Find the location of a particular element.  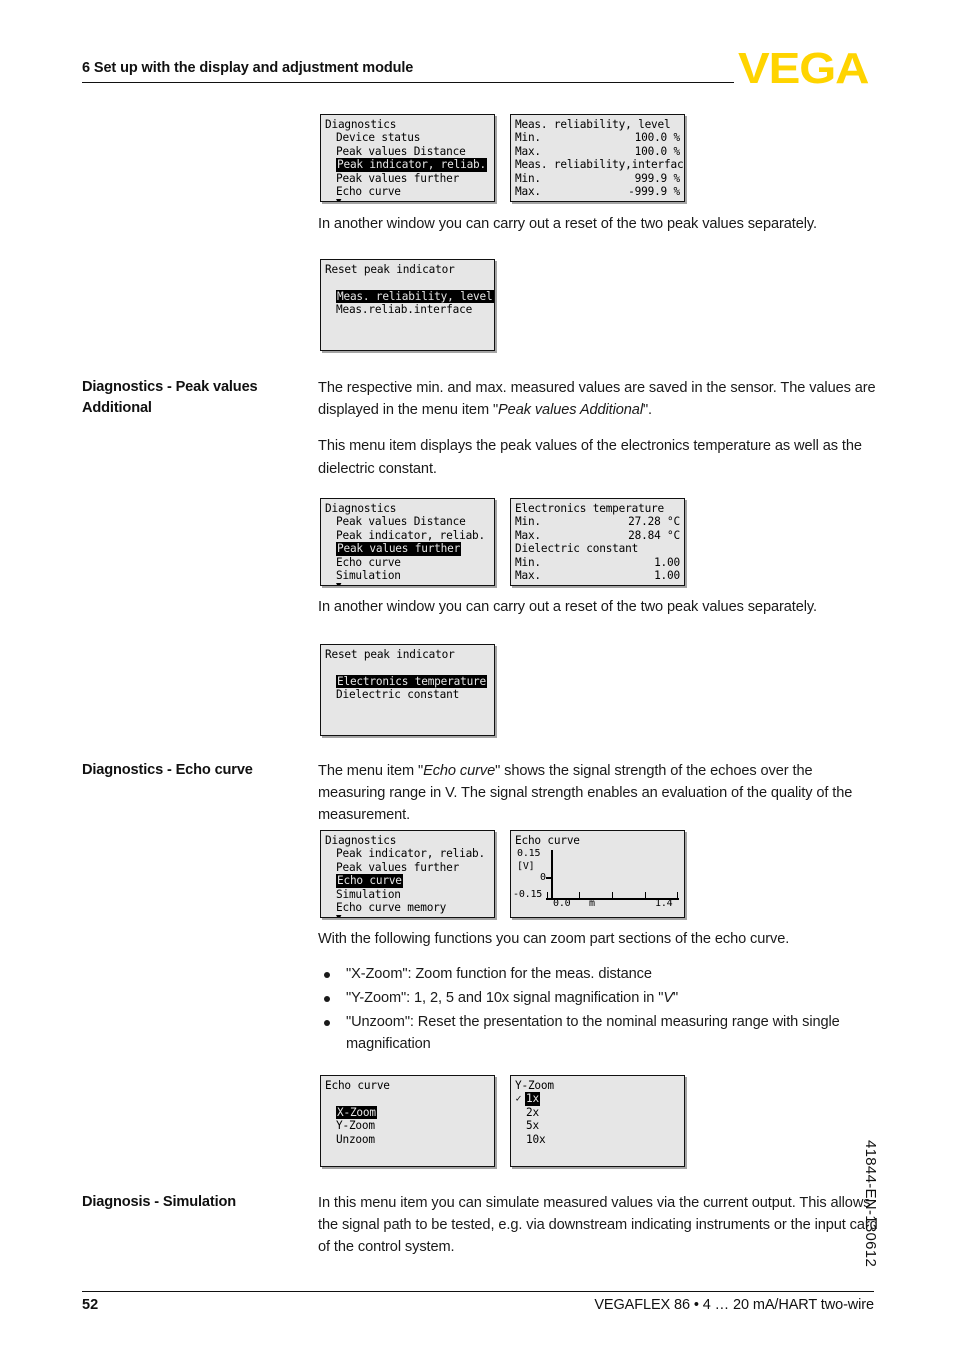

lcd-menu-item: Y-Zoom is located at coordinates (407, 1125).